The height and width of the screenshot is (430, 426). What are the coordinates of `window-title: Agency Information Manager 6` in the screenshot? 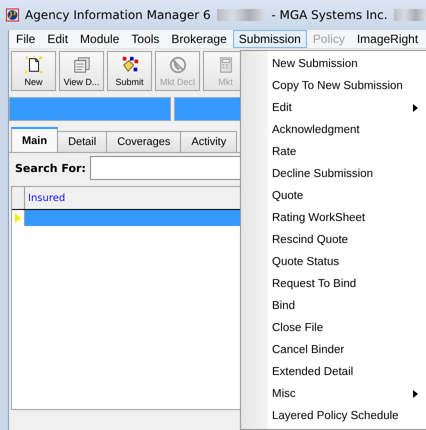 It's located at (117, 15).